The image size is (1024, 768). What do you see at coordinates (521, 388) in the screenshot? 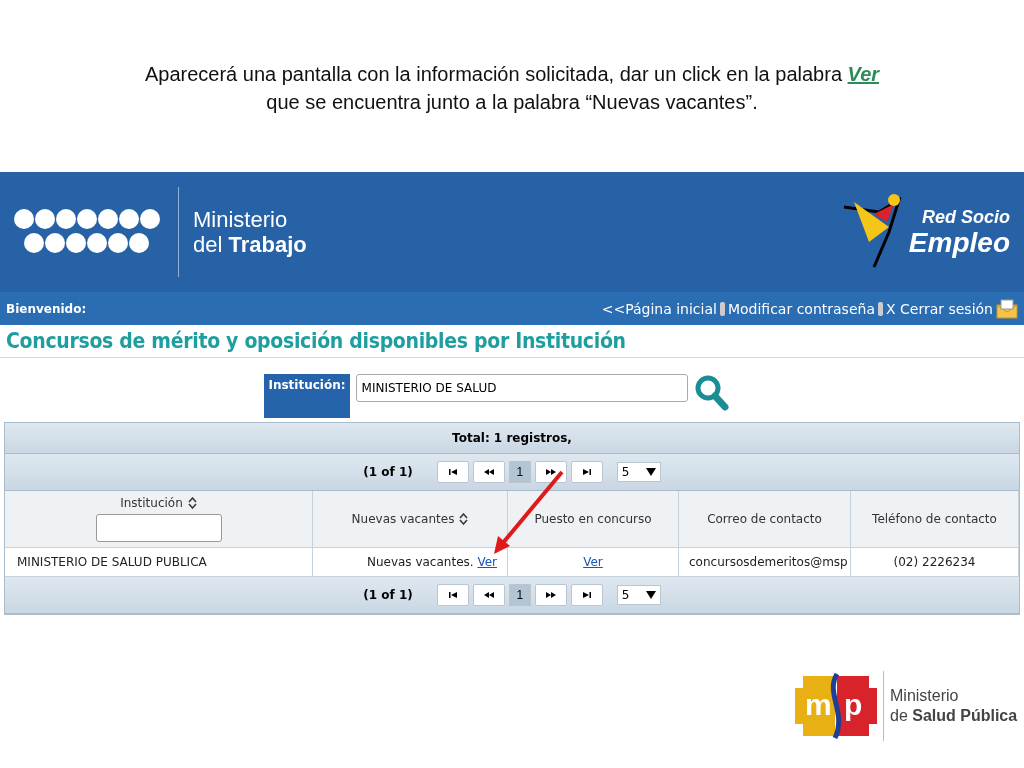
I see `institution-field: MINISTERIO DE SALUD` at bounding box center [521, 388].